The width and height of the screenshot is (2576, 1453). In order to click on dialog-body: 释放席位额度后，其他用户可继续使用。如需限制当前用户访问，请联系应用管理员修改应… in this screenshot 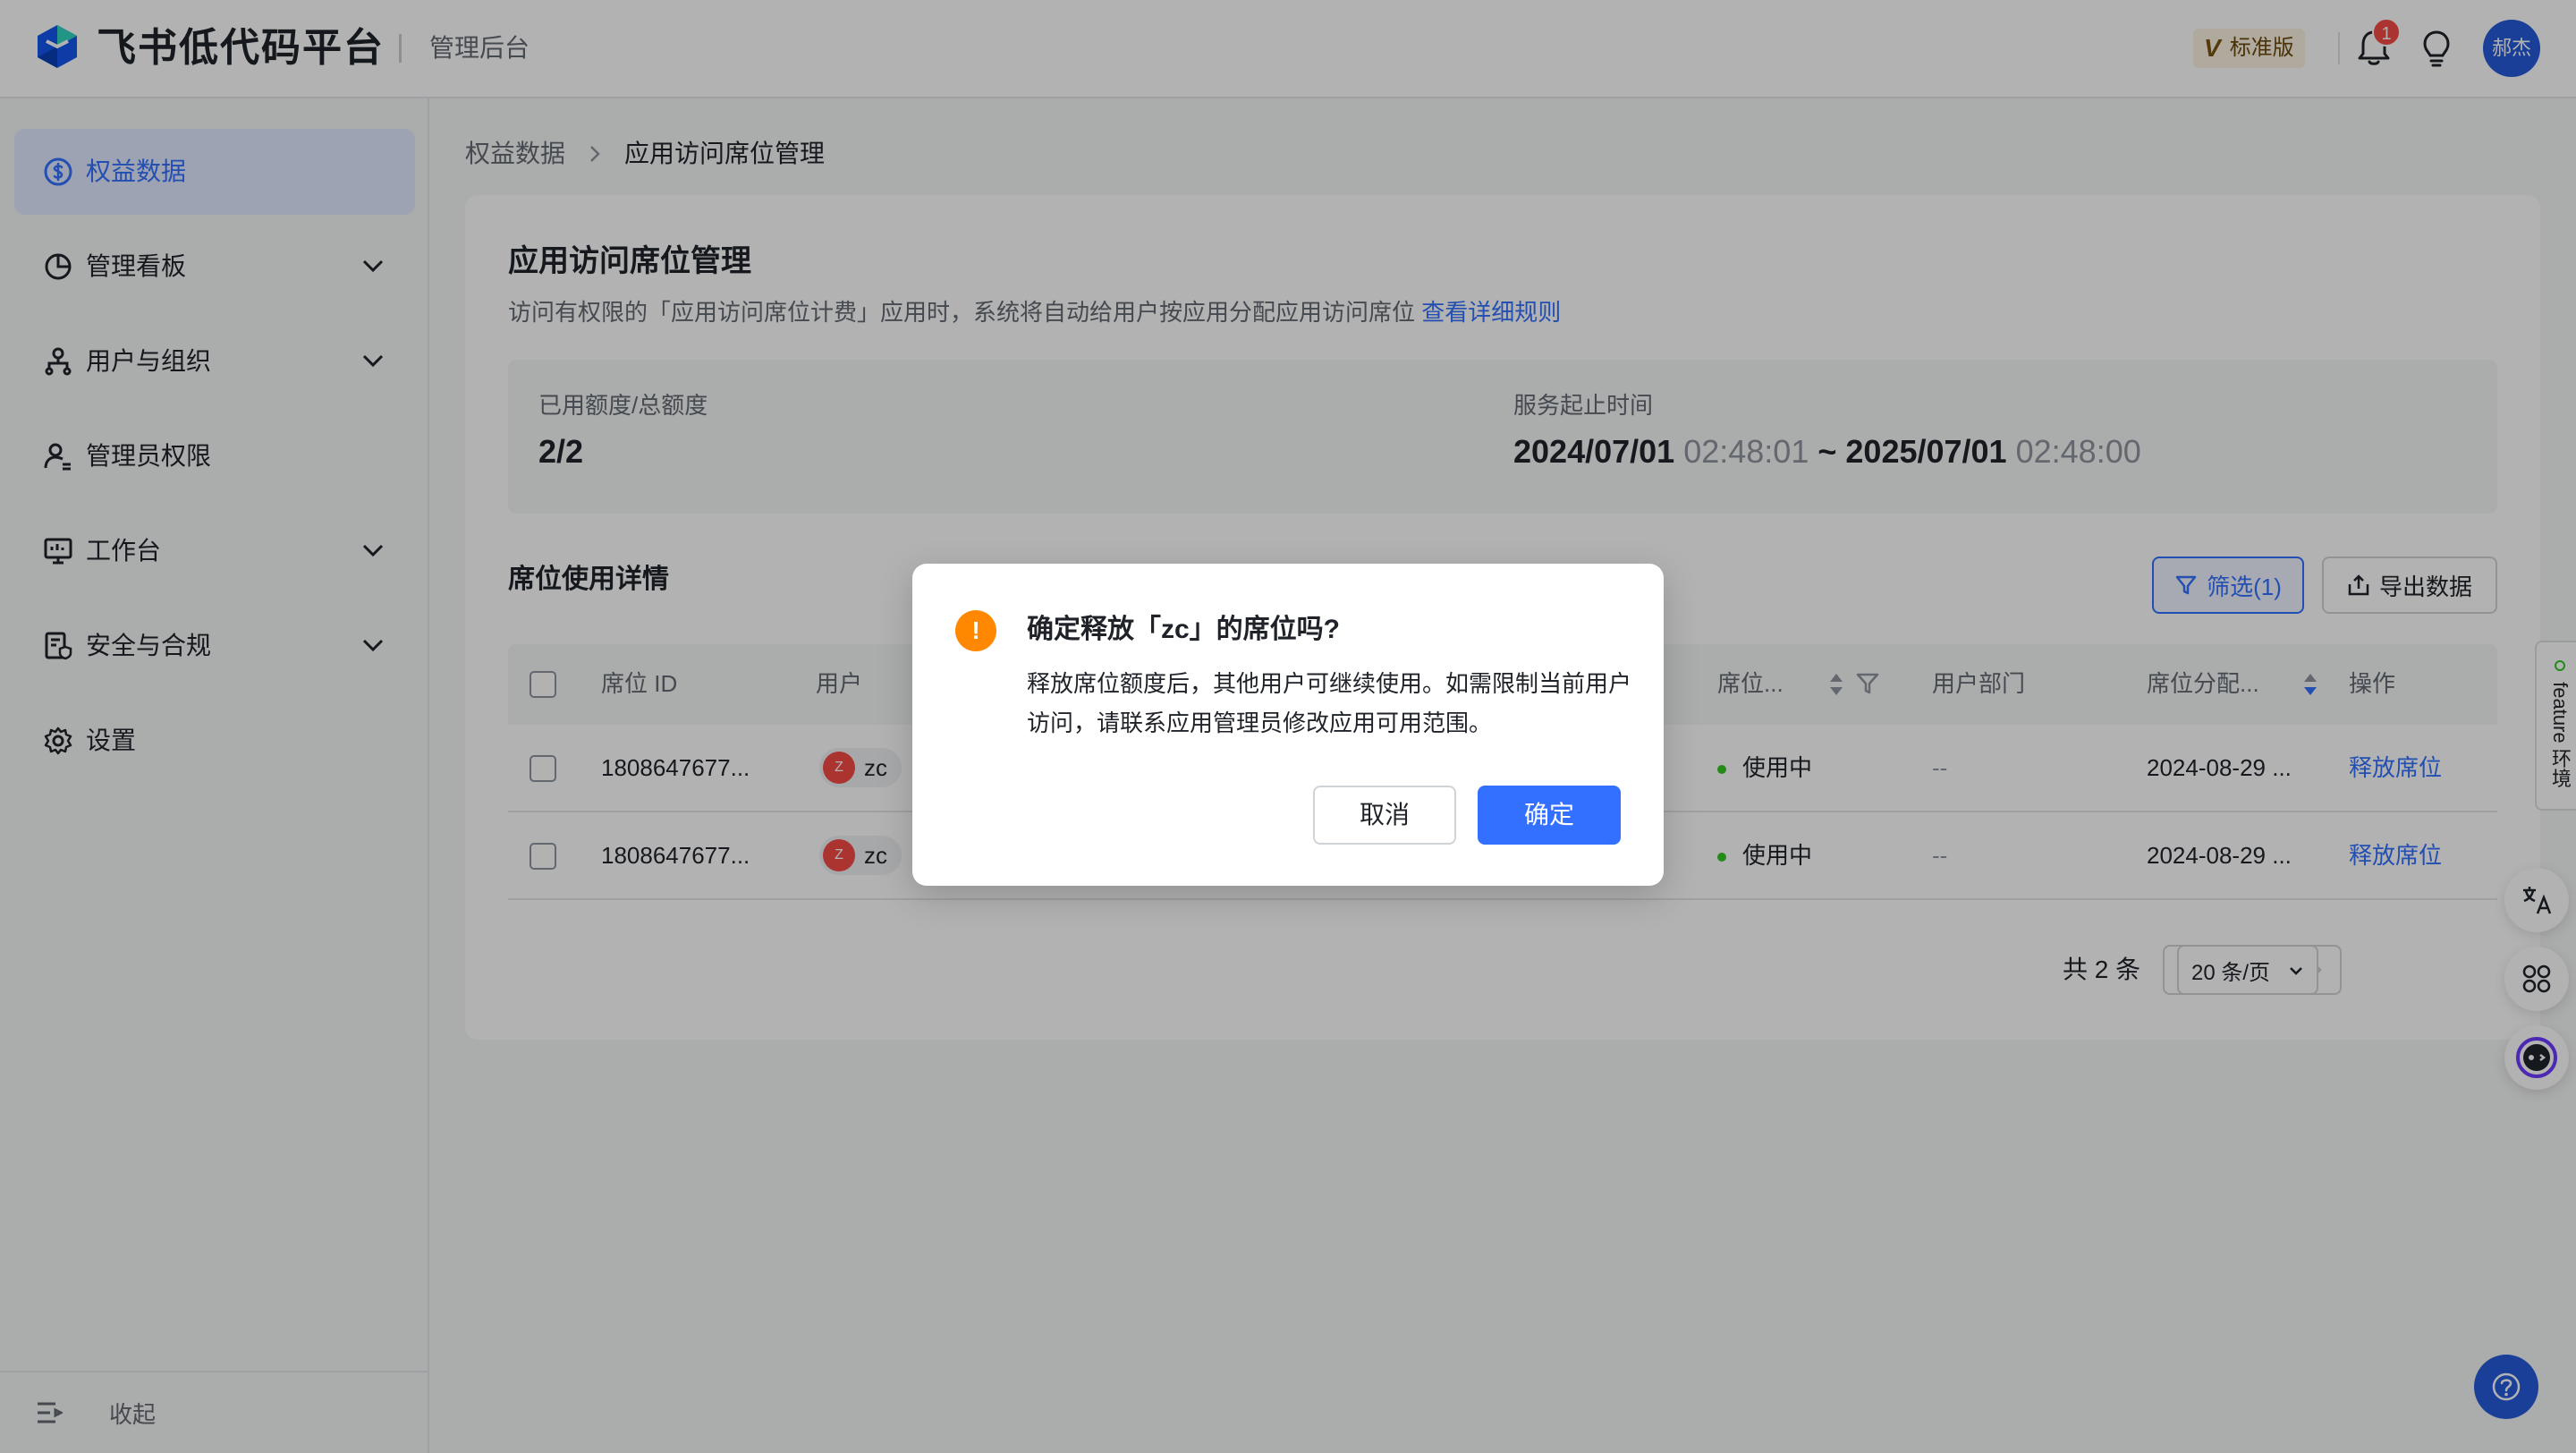, I will do `click(1329, 703)`.